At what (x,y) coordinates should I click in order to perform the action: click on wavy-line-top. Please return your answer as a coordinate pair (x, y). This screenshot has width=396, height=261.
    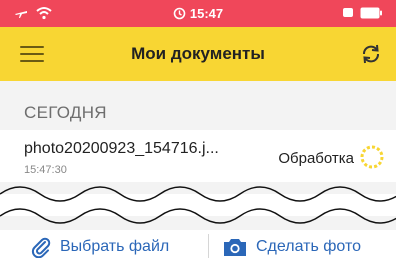
    Looking at the image, I should click on (198, 205).